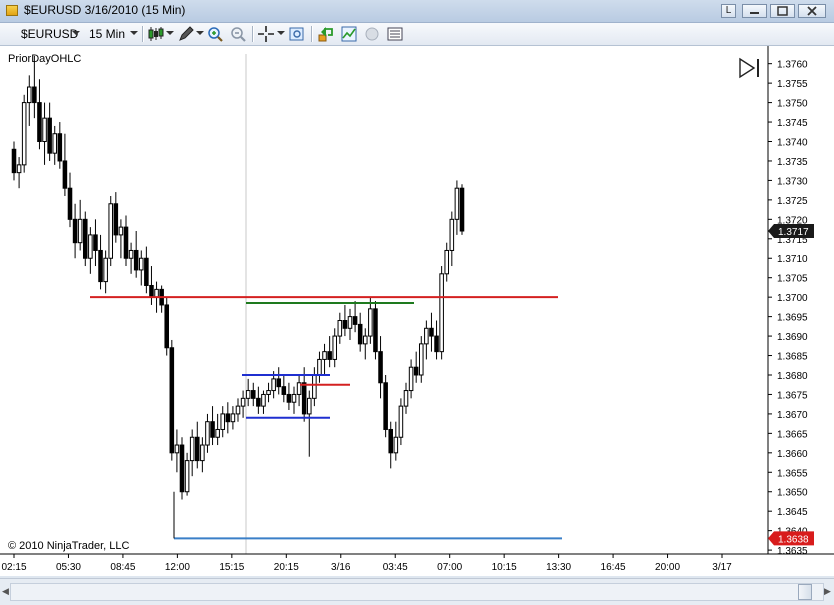 This screenshot has width=834, height=605. What do you see at coordinates (728, 11) in the screenshot?
I see `link-button: L` at bounding box center [728, 11].